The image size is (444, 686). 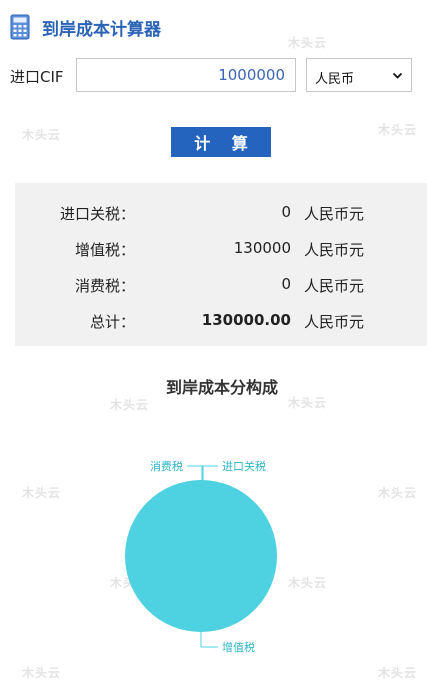 What do you see at coordinates (195, 473) in the screenshot?
I see `leader-line-consumption-tax` at bounding box center [195, 473].